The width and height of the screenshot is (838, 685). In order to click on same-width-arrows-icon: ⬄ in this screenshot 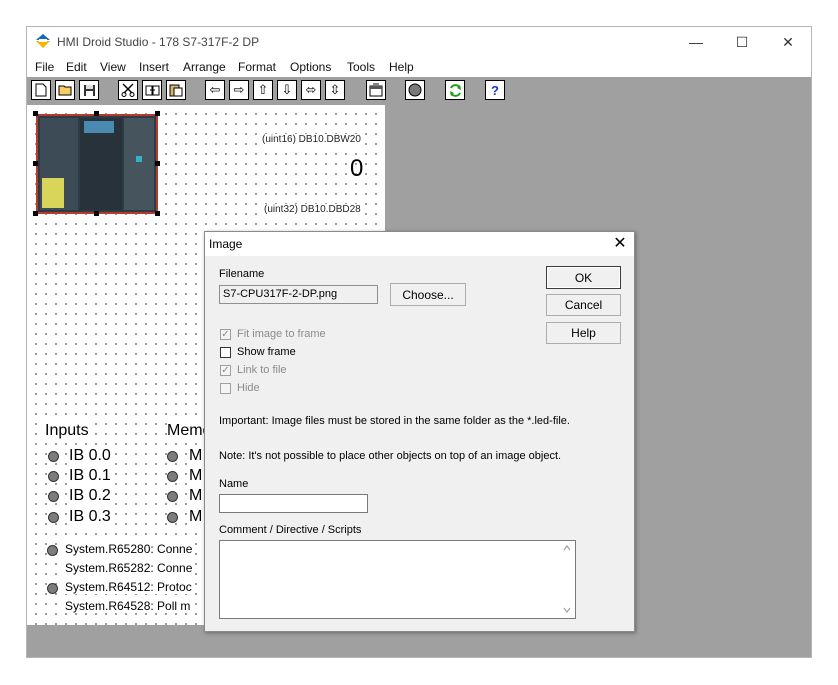, I will do `click(311, 90)`.